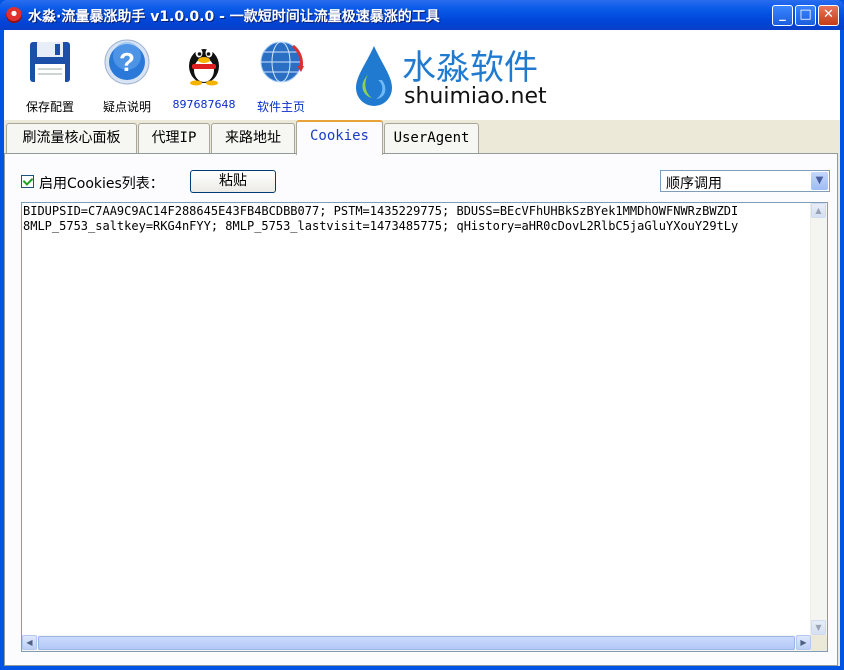  I want to click on qq-contact-link: 897687648, so click(204, 75).